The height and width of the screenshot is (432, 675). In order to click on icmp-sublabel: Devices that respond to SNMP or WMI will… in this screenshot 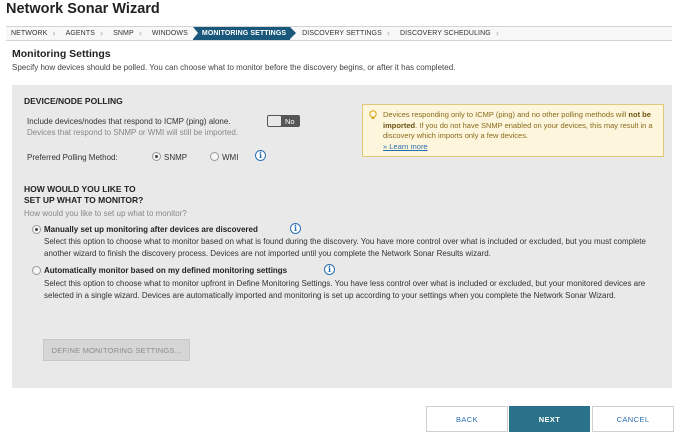, I will do `click(133, 132)`.